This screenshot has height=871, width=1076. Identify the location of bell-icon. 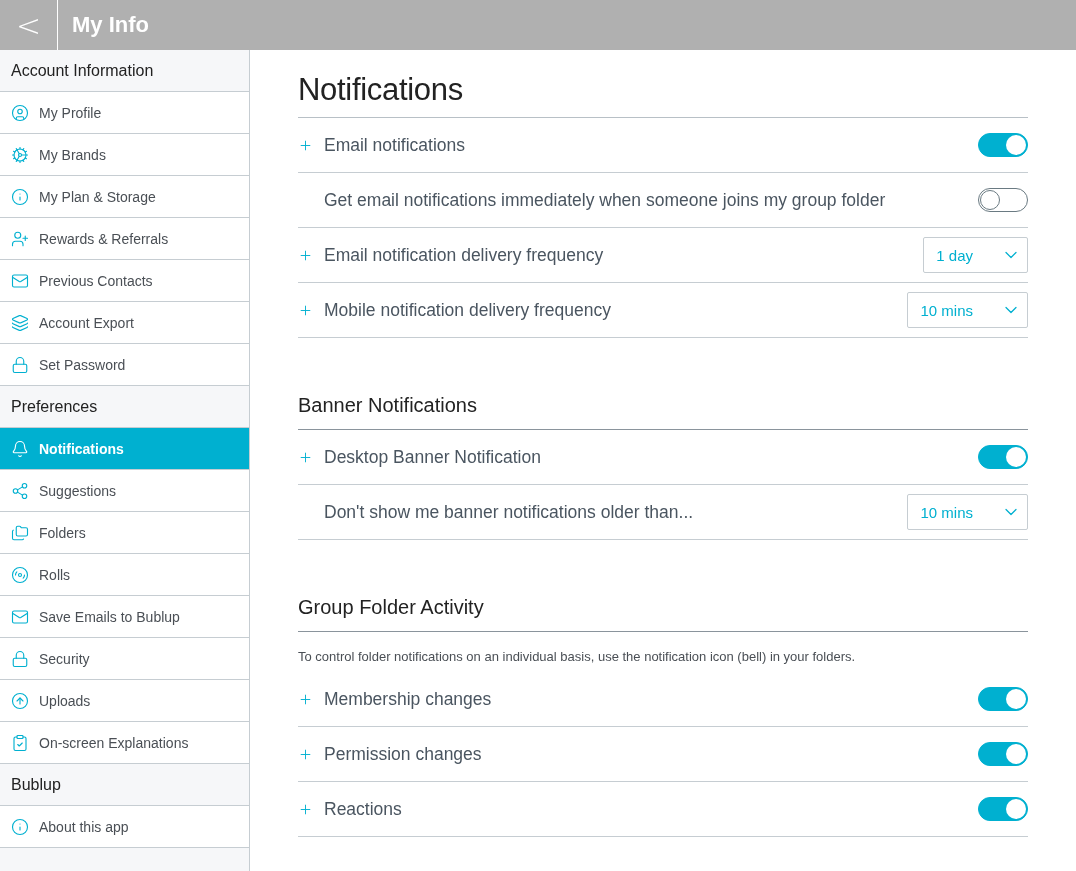
(20, 448).